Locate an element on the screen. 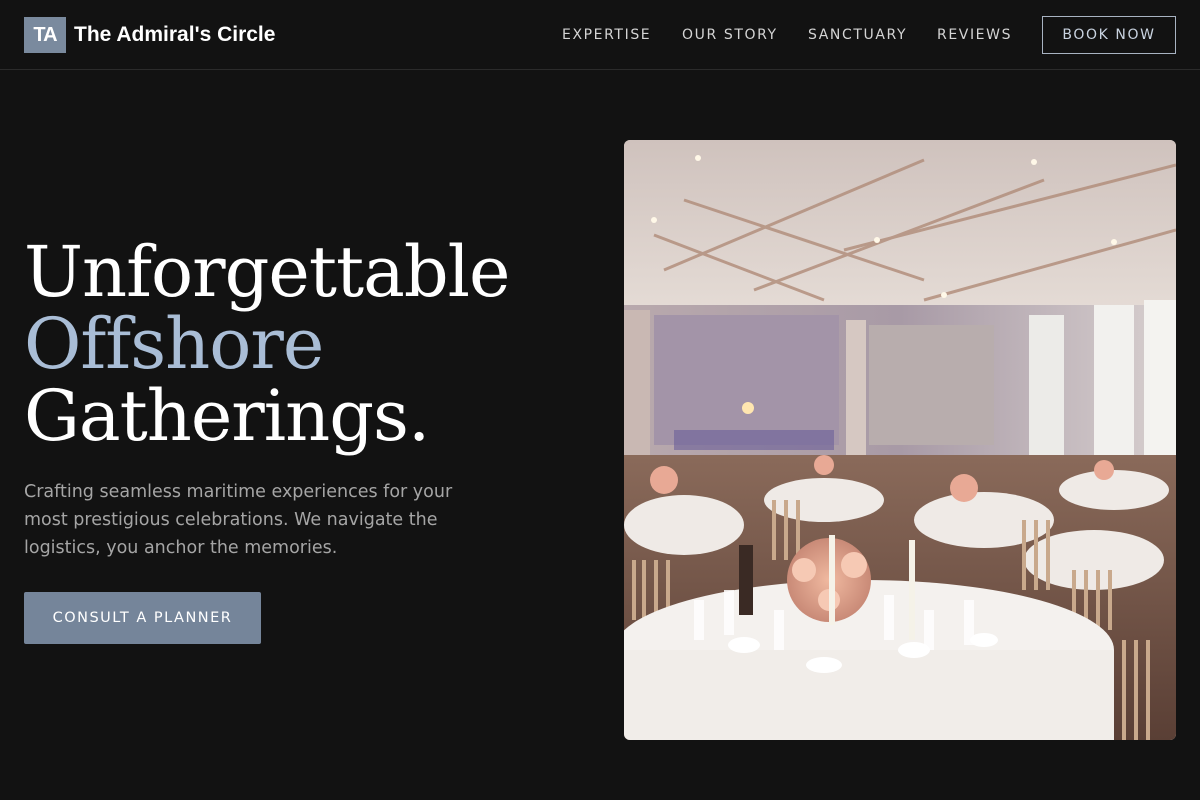  brand-name: The Admiral's Circle is located at coordinates (174, 35).